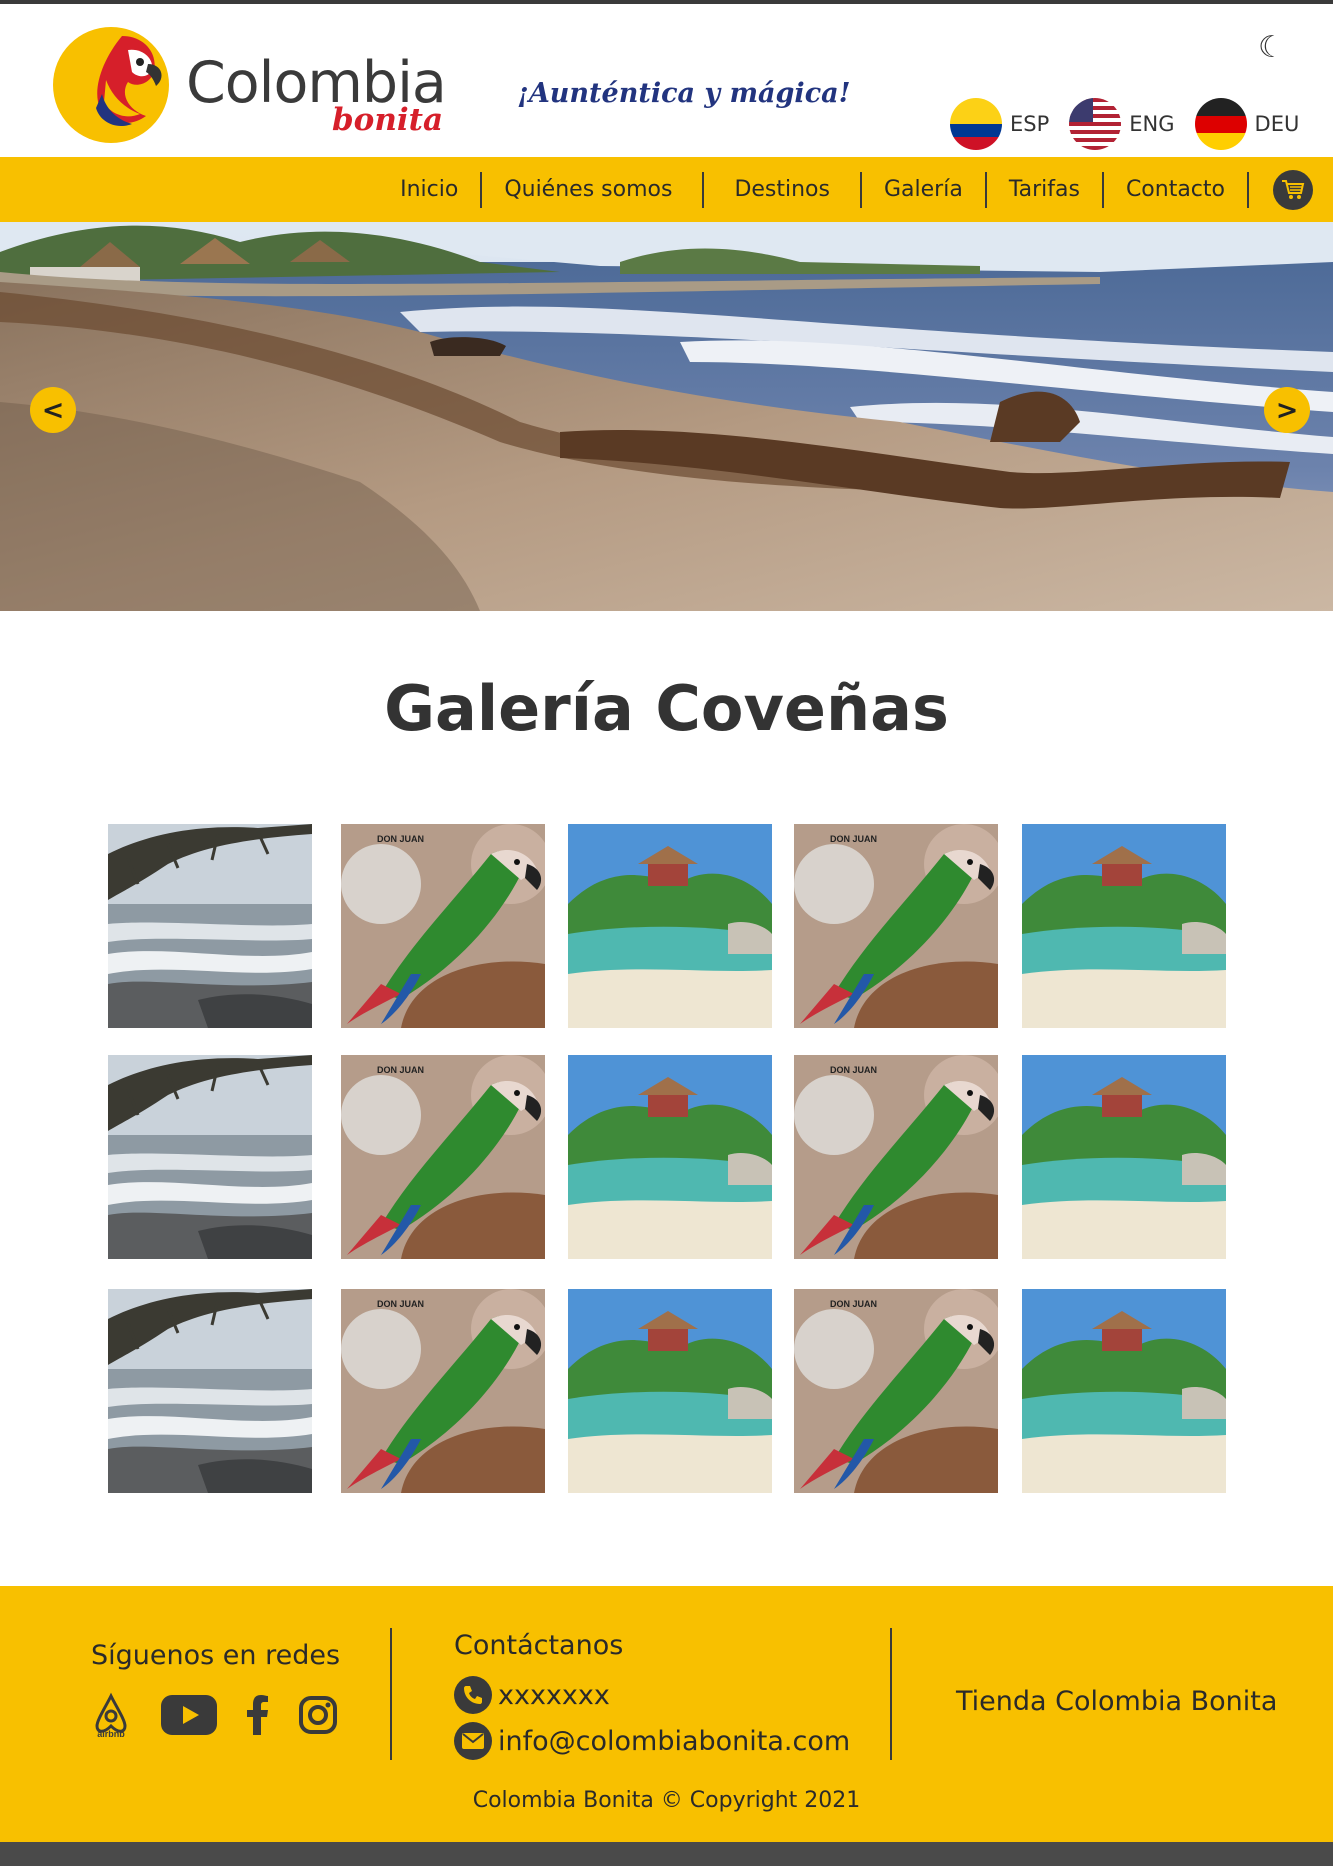 The width and height of the screenshot is (1333, 1866). Describe the element at coordinates (783, 189) in the screenshot. I see `nav-item-destinos: Destinos` at that location.